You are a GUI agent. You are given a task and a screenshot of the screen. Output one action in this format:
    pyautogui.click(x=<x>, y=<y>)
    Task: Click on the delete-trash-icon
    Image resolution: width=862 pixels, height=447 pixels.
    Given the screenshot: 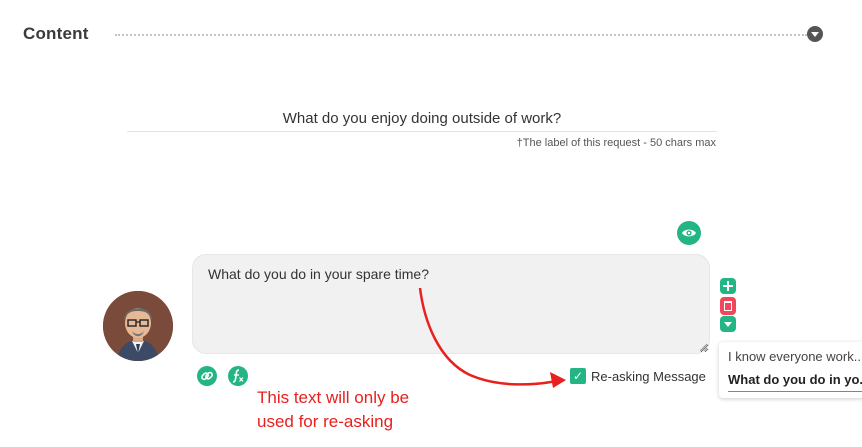 What is the action you would take?
    pyautogui.click(x=728, y=306)
    